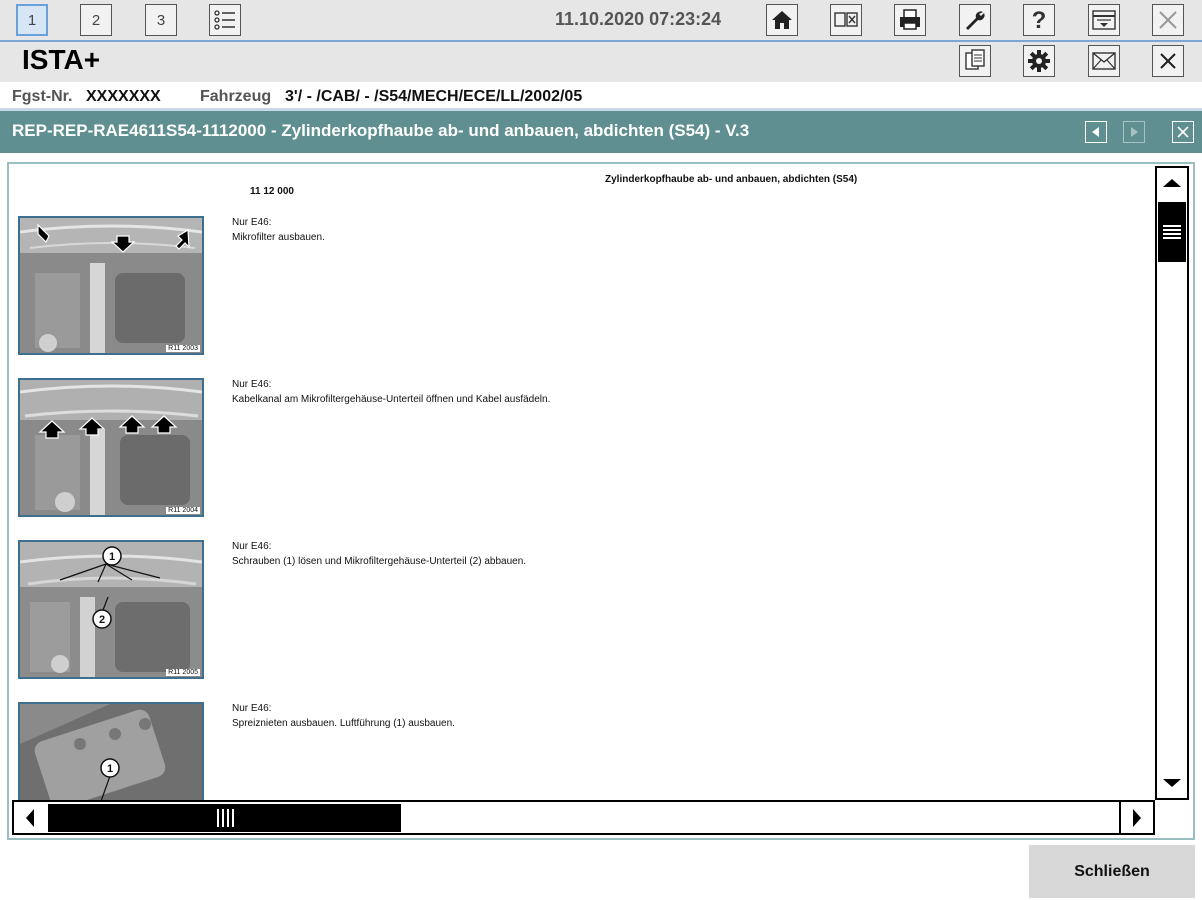 The image size is (1202, 900). What do you see at coordinates (1112, 871) in the screenshot?
I see `close-button: Schließen` at bounding box center [1112, 871].